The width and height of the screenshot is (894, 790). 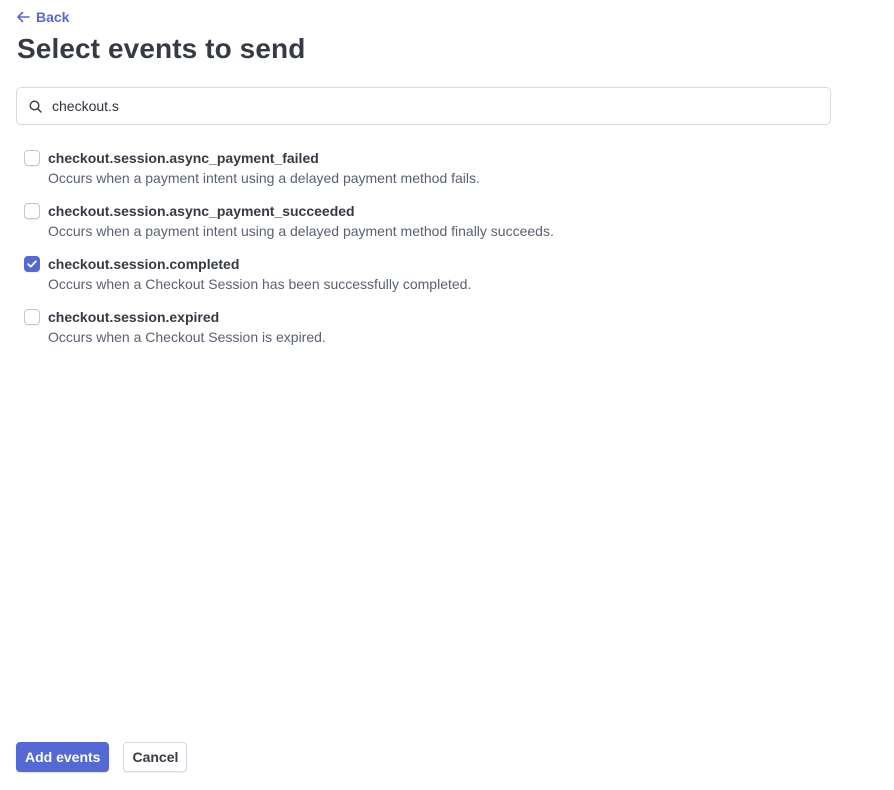 I want to click on checkmark-icon, so click(x=32, y=264).